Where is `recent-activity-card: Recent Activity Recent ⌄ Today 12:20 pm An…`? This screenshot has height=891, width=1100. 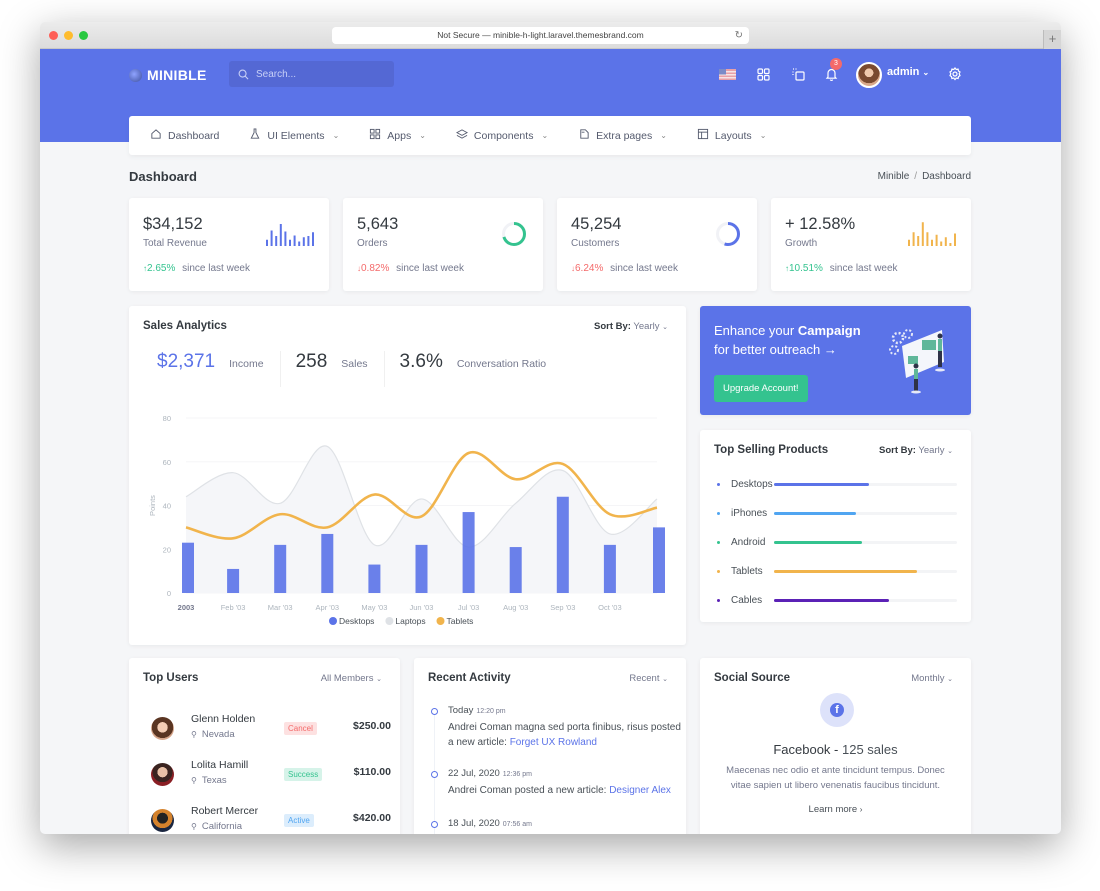 recent-activity-card: Recent Activity Recent ⌄ Today 12:20 pm An… is located at coordinates (550, 746).